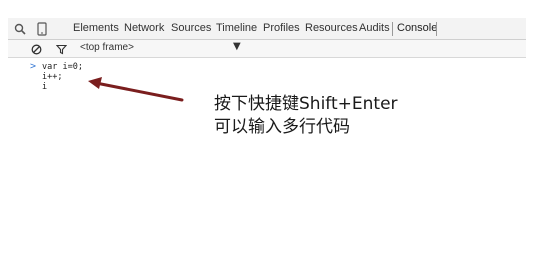 This screenshot has height=268, width=544. I want to click on annotation-line-1: 按下快捷键Shift+Enter, so click(306, 104).